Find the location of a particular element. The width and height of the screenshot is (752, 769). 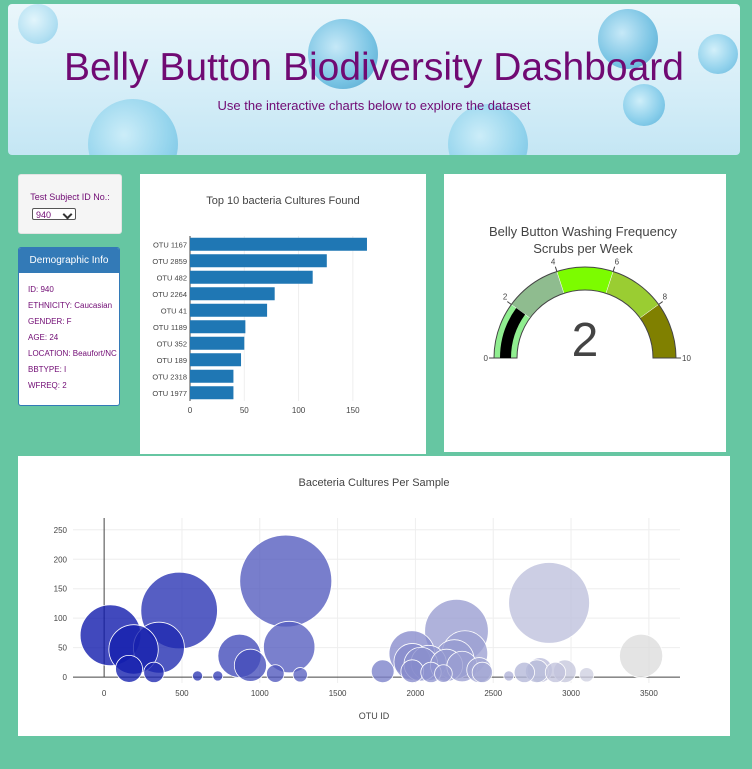

bubble-y-tick-label: 50 is located at coordinates (62, 648).